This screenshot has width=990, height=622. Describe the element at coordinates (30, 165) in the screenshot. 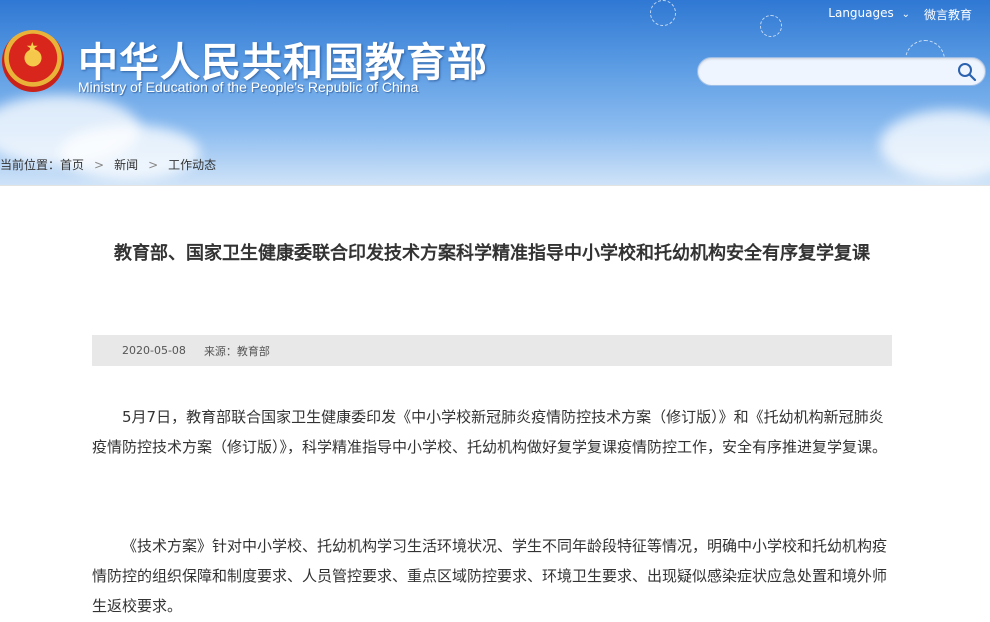

I see `breadcrumb-prefix: 当前位置：` at that location.